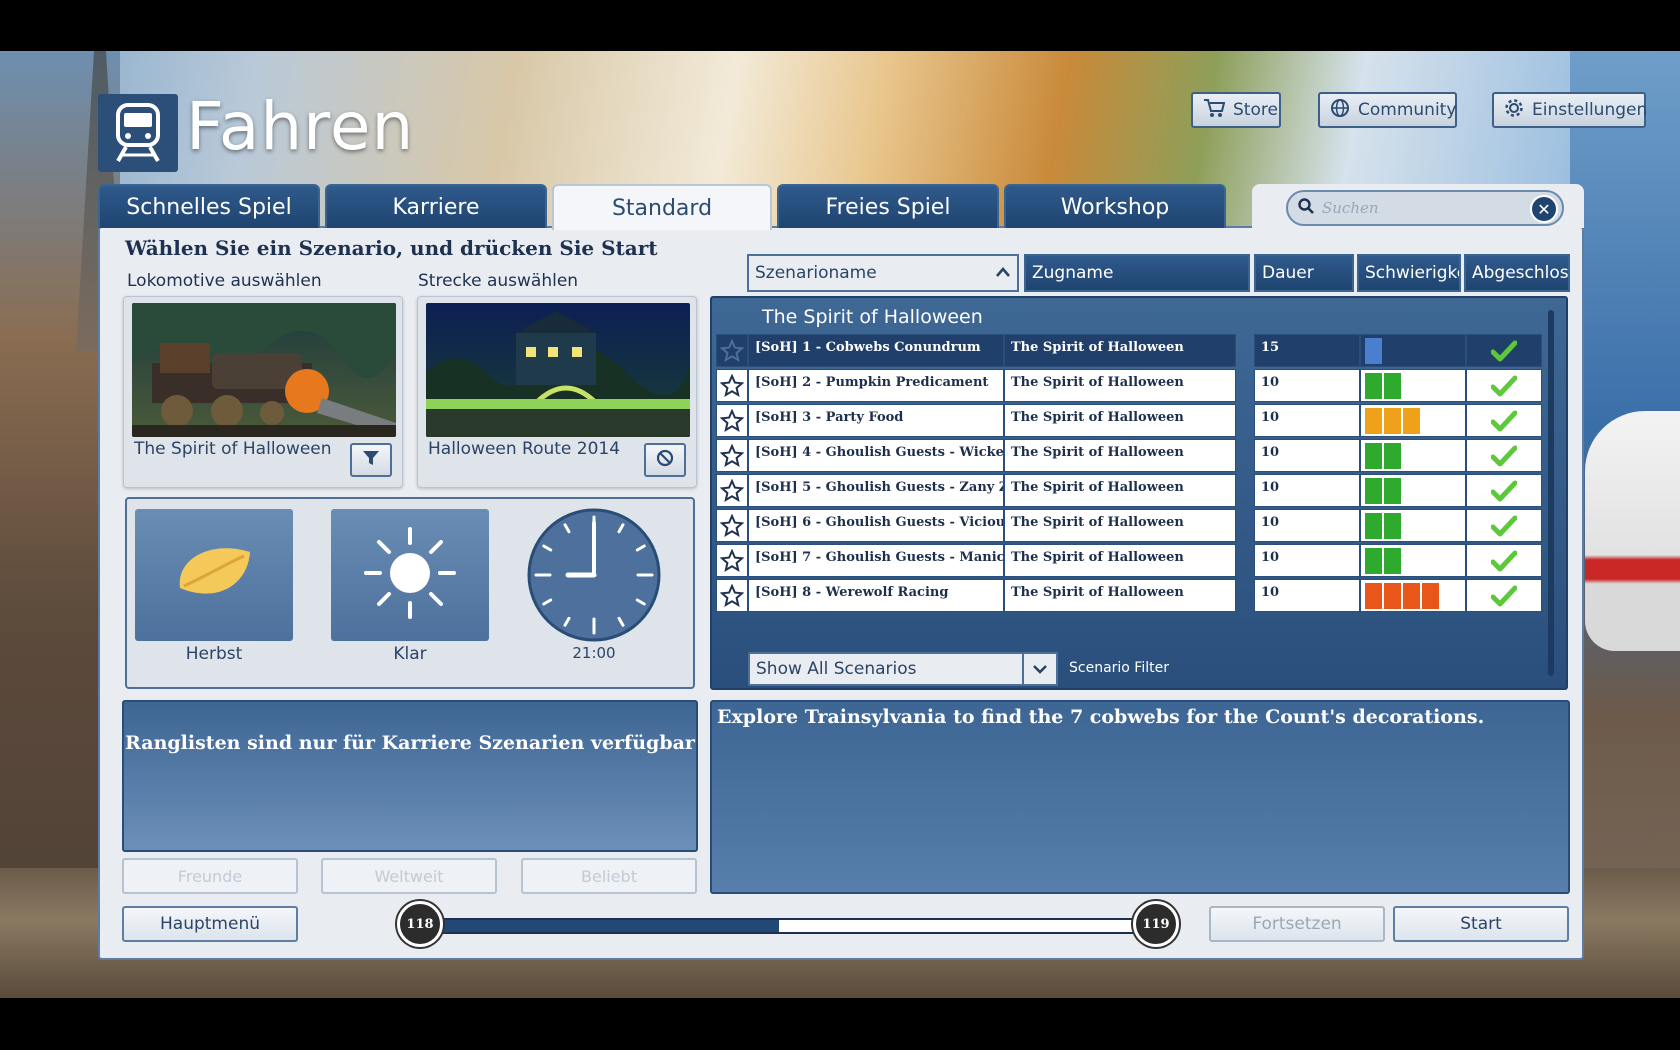 Image resolution: width=1680 pixels, height=1050 pixels. What do you see at coordinates (210, 924) in the screenshot?
I see `main-menu-button: Hauptmenü` at bounding box center [210, 924].